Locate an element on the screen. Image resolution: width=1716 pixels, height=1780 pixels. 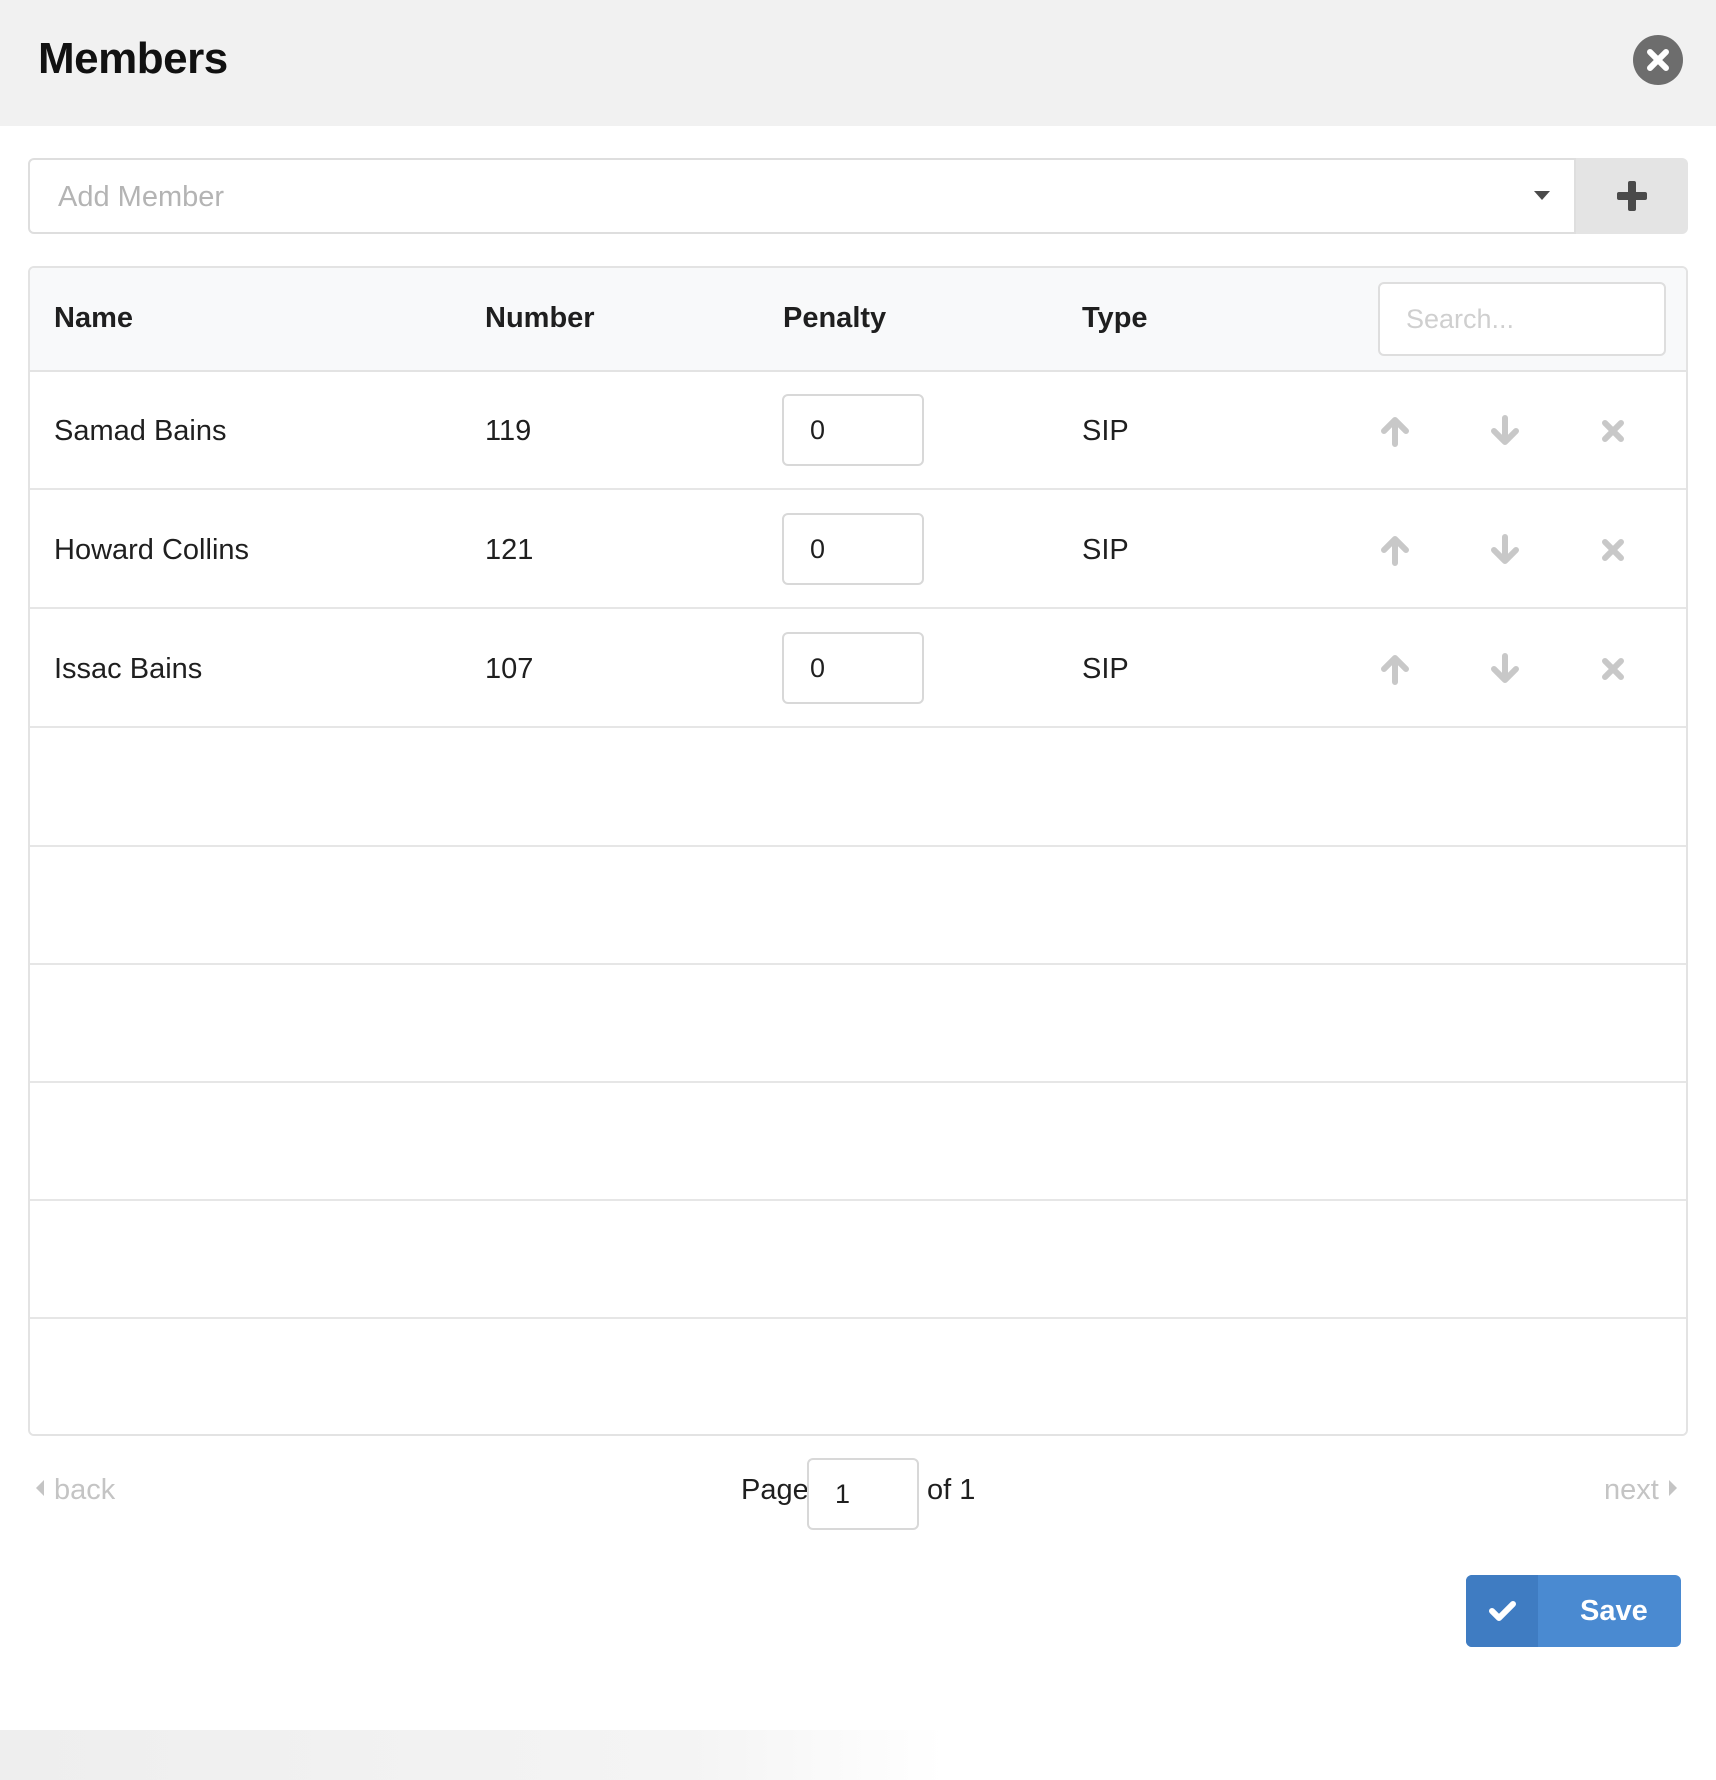
caret-left-icon is located at coordinates (40, 1488).